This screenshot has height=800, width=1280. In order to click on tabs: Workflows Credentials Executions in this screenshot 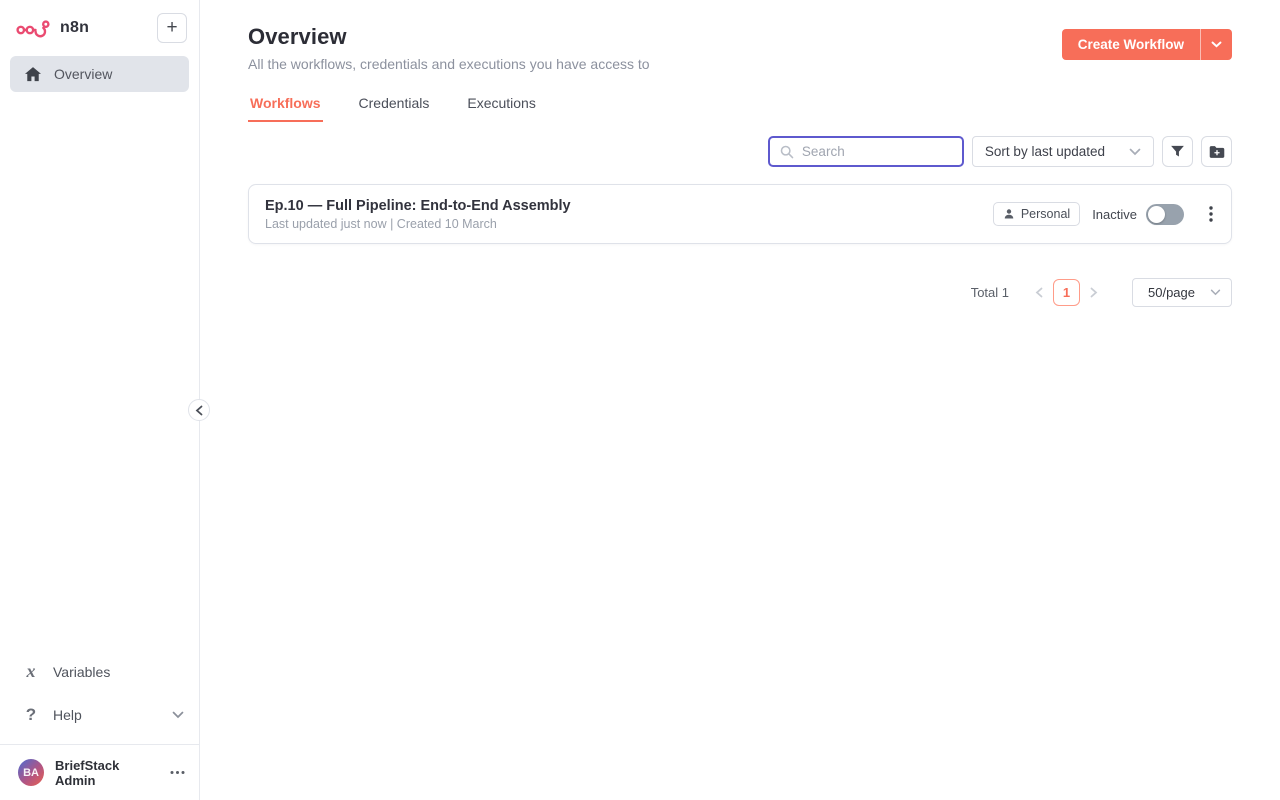, I will do `click(740, 108)`.